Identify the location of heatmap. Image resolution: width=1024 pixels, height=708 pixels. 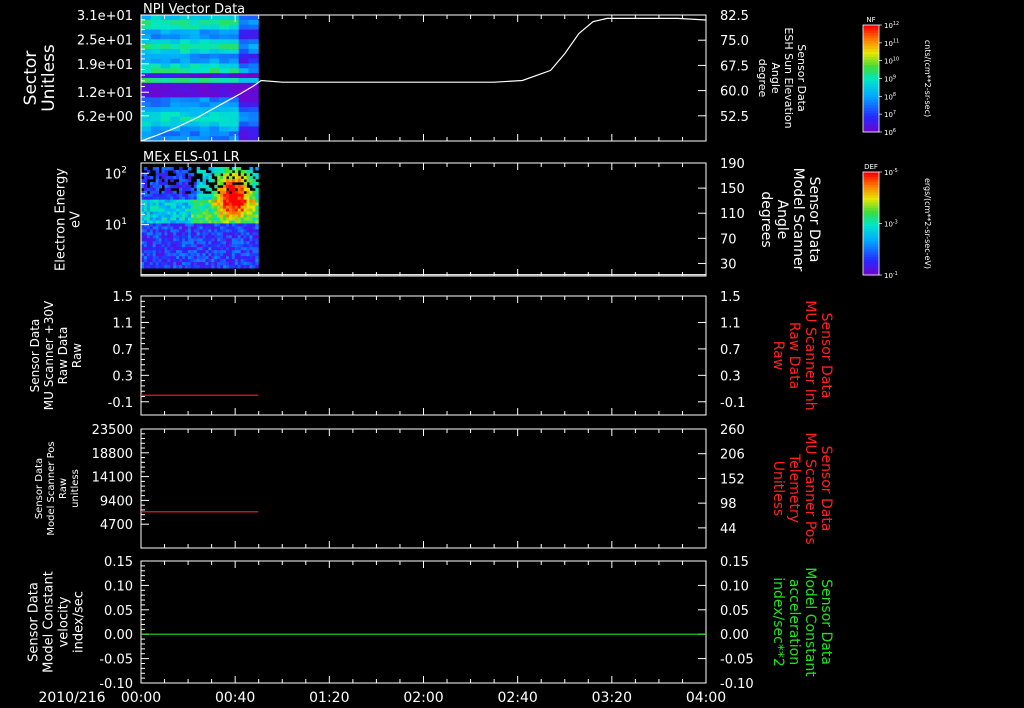
(200, 218).